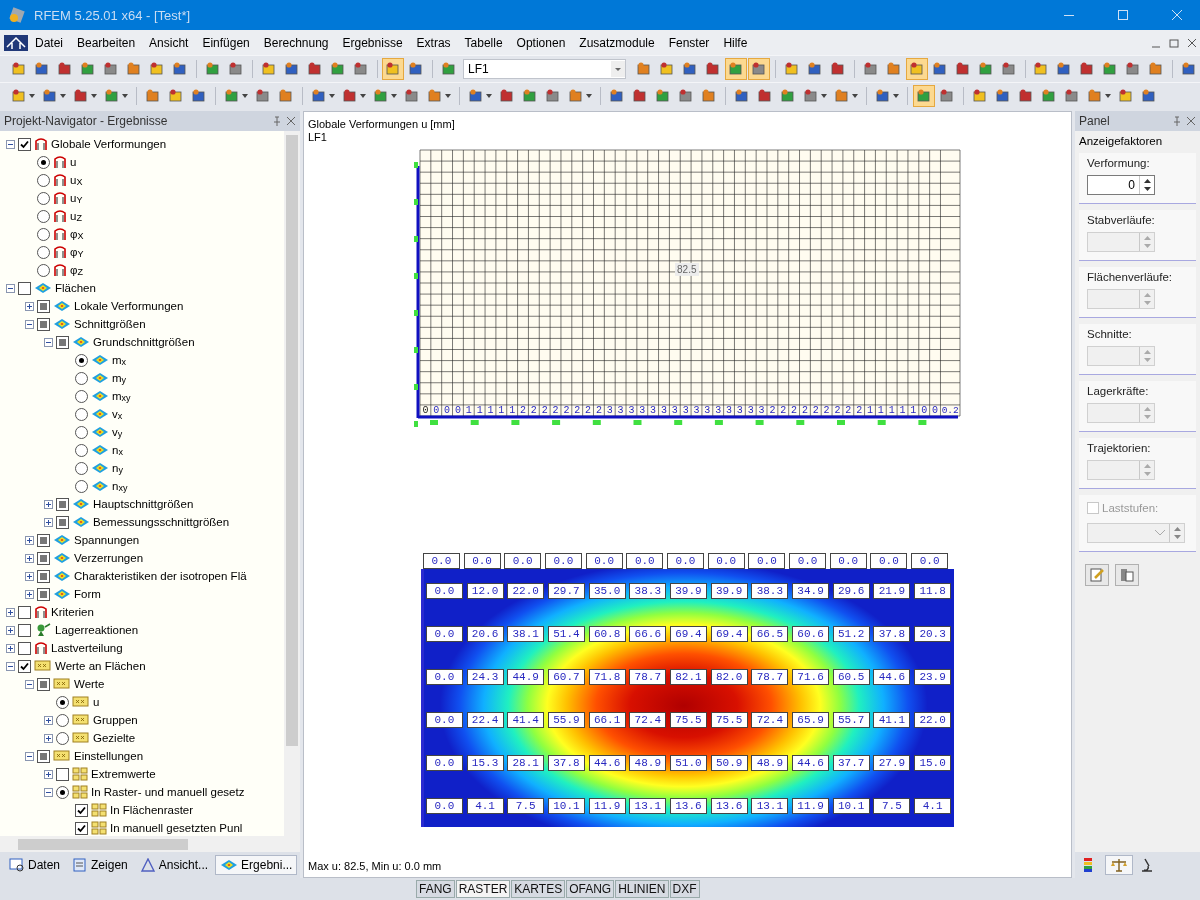  I want to click on tree-item: Lastverteilung, so click(87, 648).